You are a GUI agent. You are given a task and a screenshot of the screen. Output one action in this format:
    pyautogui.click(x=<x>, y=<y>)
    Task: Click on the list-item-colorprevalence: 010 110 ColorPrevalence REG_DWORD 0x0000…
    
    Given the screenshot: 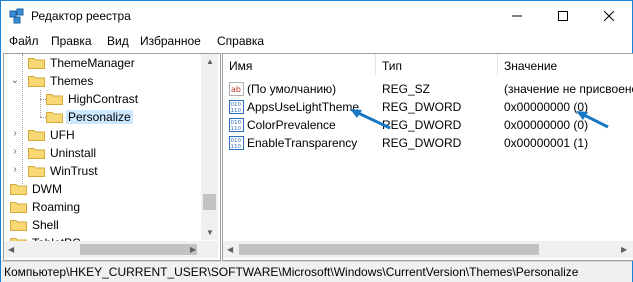 What is the action you would take?
    pyautogui.click(x=428, y=125)
    